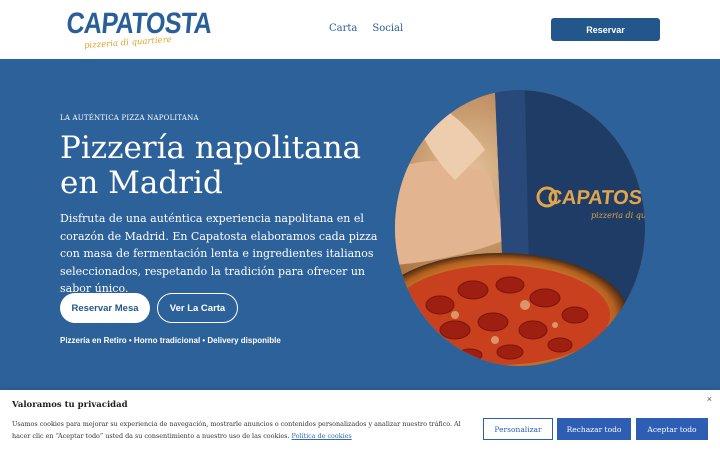 The image size is (720, 450). I want to click on cookie-policy-link: Política de cookies, so click(322, 436).